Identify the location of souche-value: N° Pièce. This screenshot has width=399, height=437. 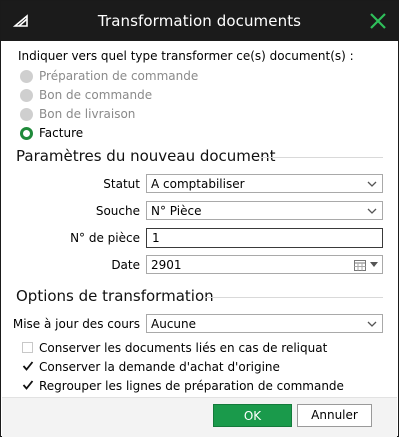
(176, 211).